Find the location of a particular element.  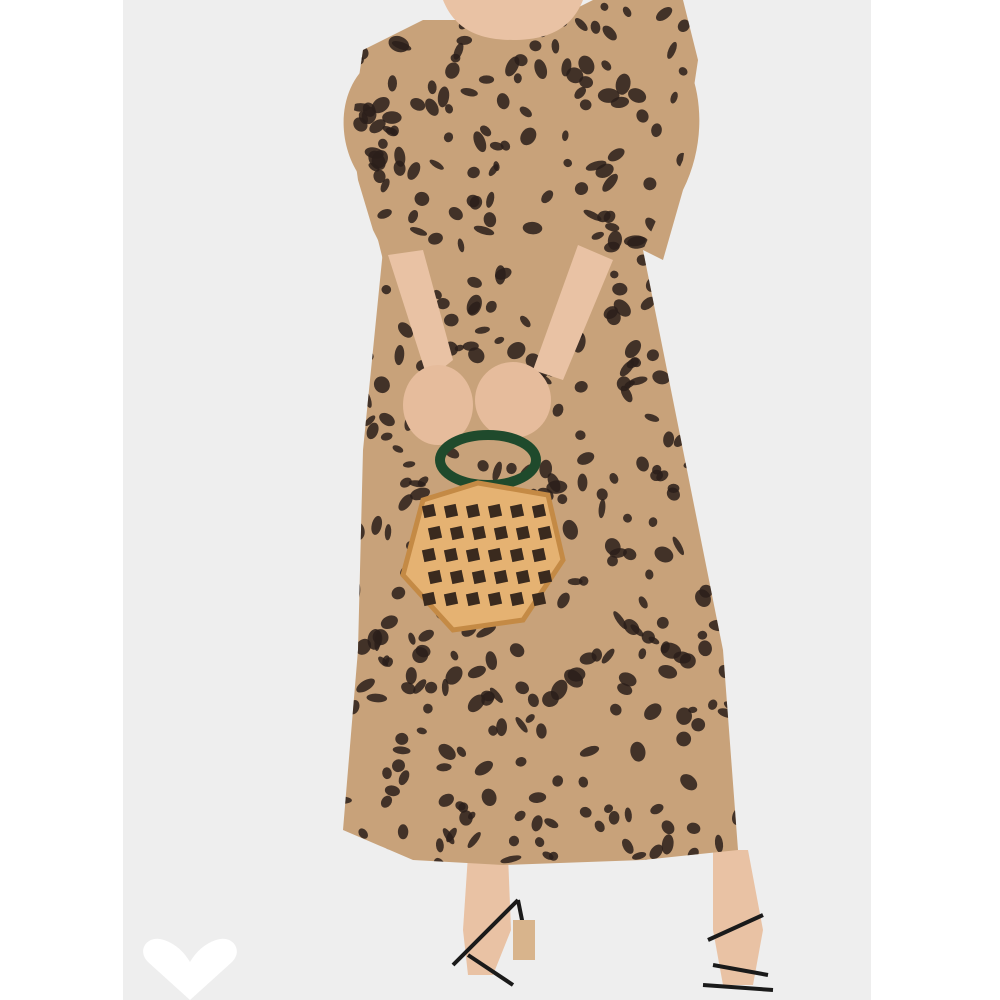

favorite-button is located at coordinates (190, 968).